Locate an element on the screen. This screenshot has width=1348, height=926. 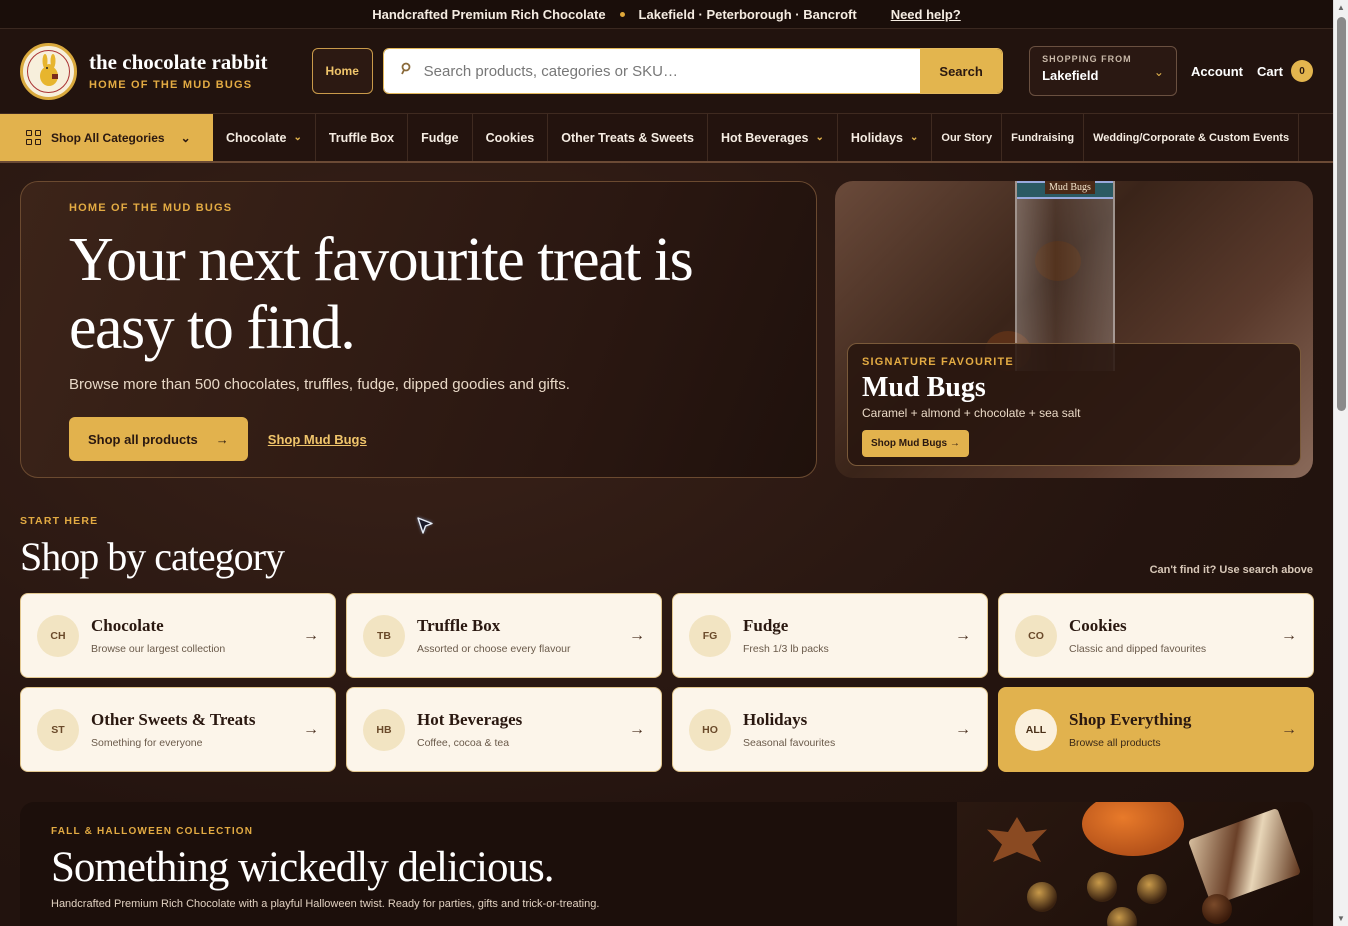
category-name: Holidays is located at coordinates (775, 719).